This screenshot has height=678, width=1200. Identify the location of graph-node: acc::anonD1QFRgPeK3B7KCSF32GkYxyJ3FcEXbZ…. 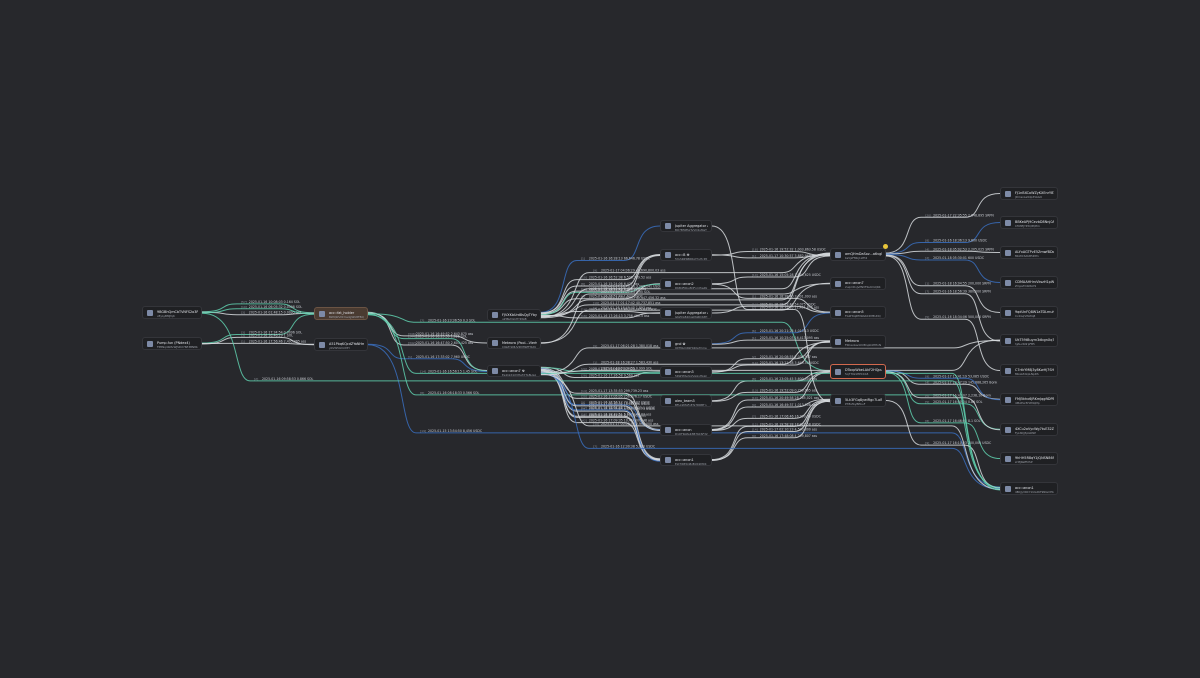
(686, 430).